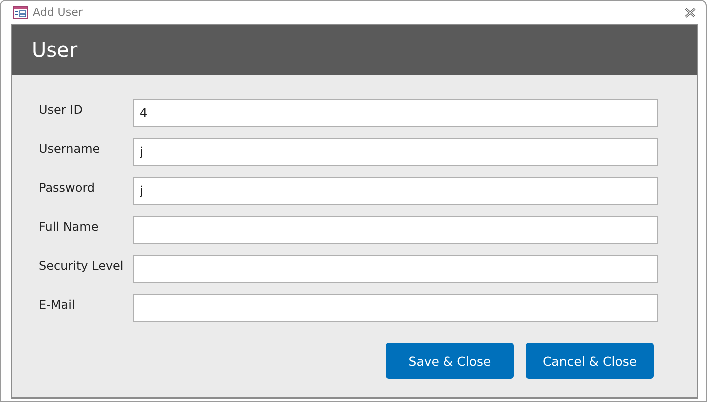  What do you see at coordinates (58, 12) in the screenshot?
I see `window-title: Add User` at bounding box center [58, 12].